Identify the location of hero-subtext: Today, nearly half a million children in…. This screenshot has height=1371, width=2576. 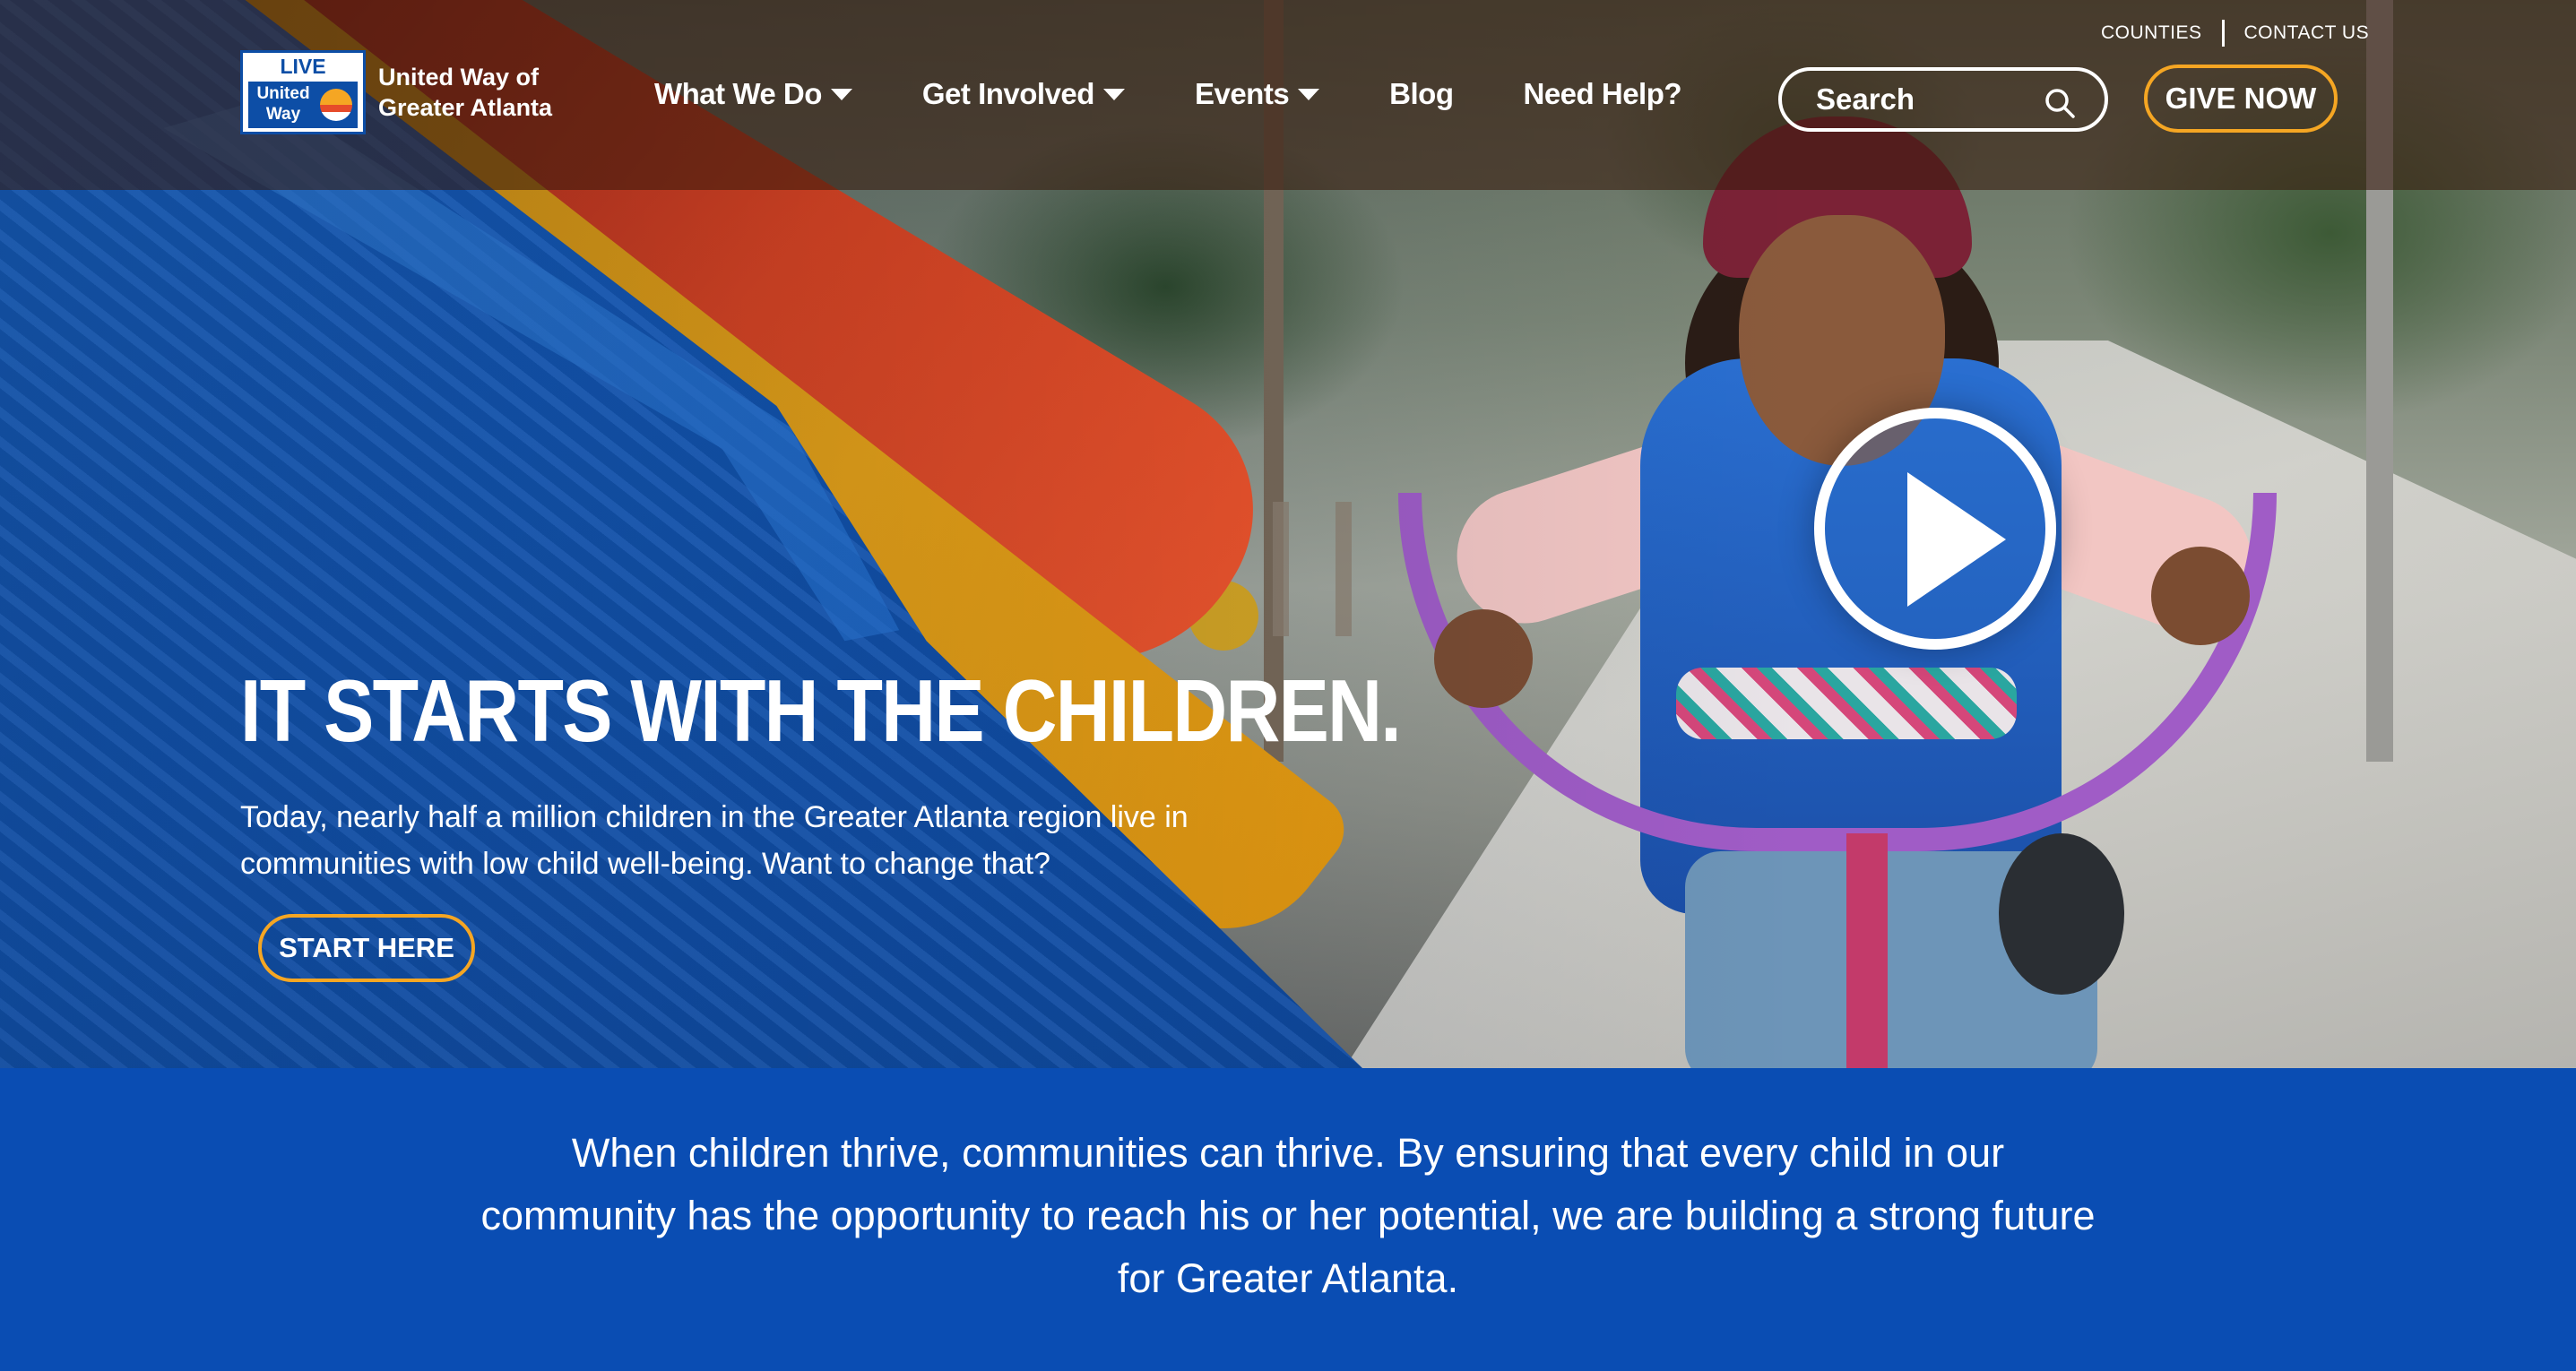
(714, 841).